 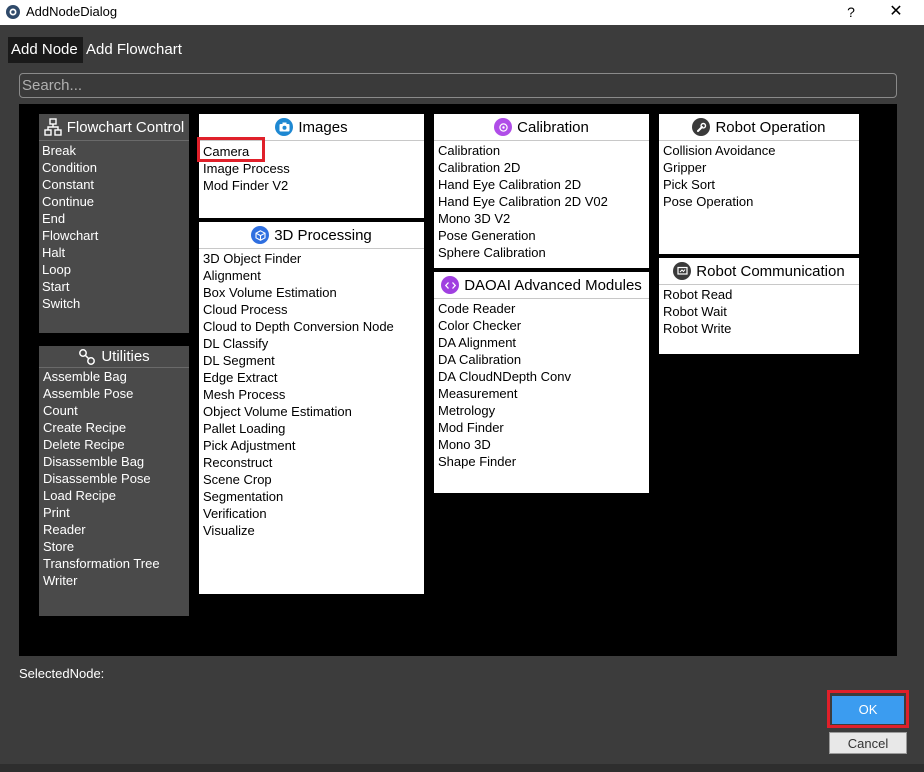 I want to click on node-item-start: Start, so click(x=114, y=286).